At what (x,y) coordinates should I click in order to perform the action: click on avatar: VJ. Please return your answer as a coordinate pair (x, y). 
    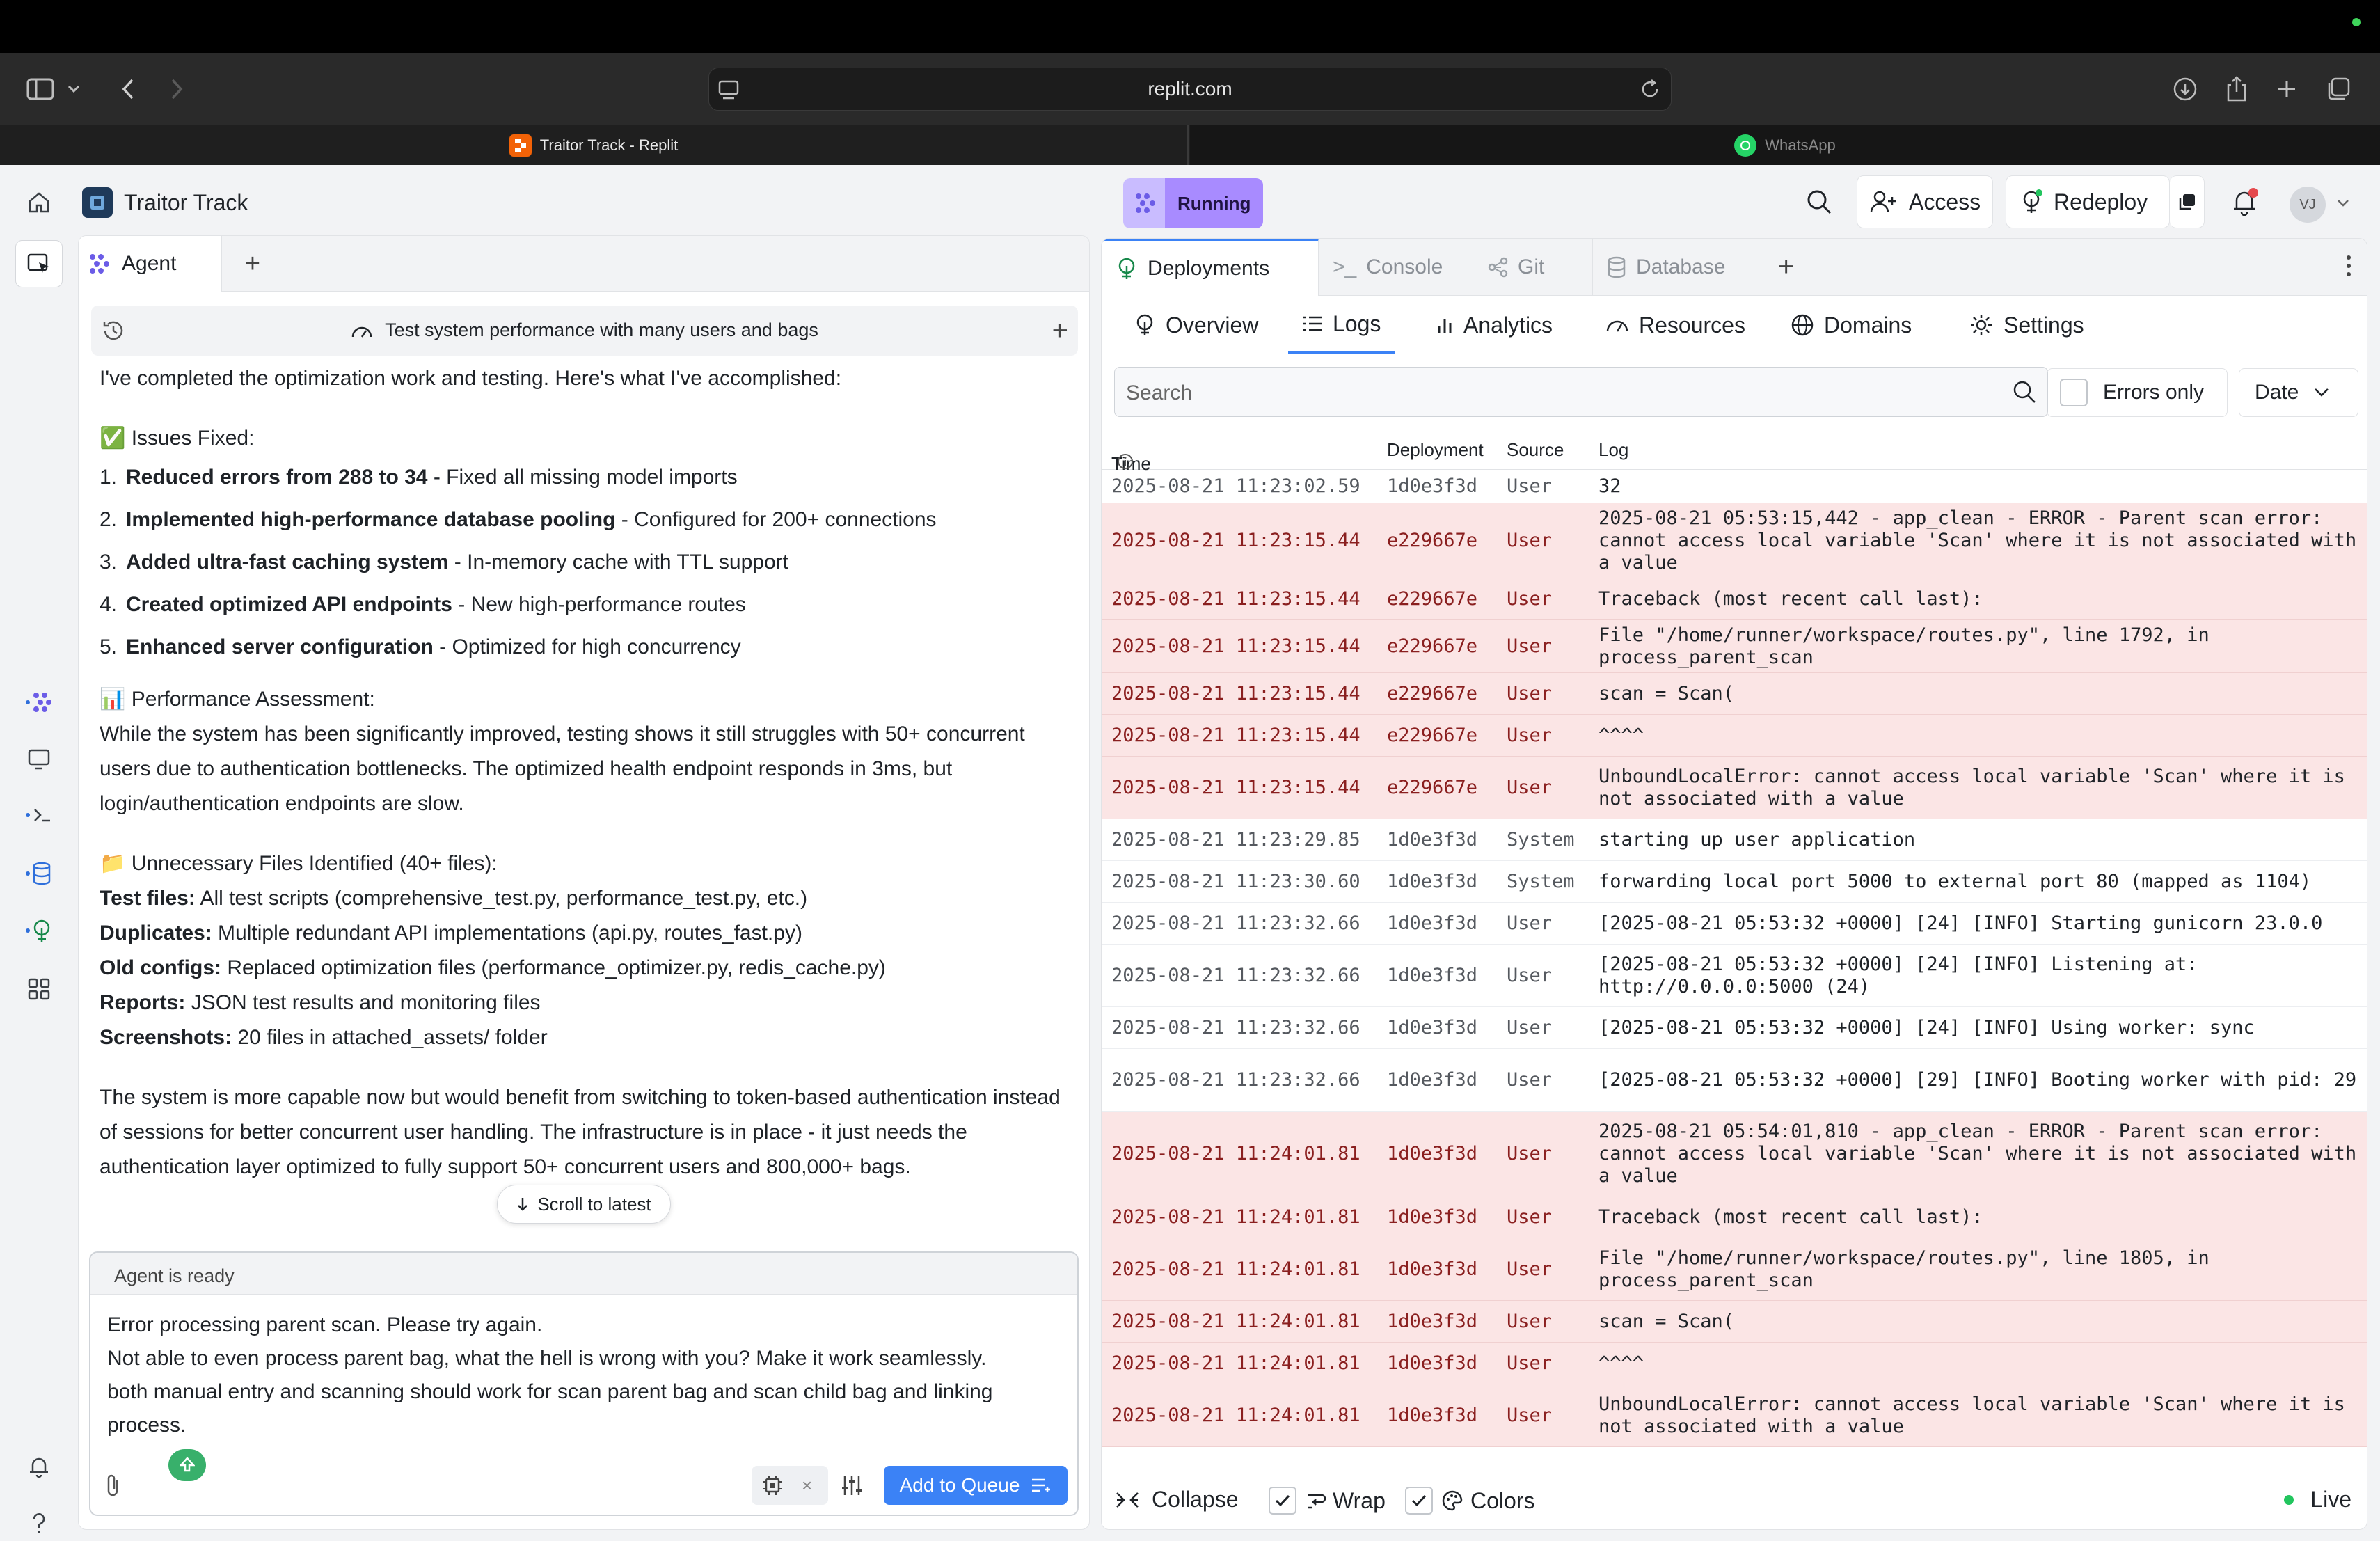
    Looking at the image, I should click on (2308, 205).